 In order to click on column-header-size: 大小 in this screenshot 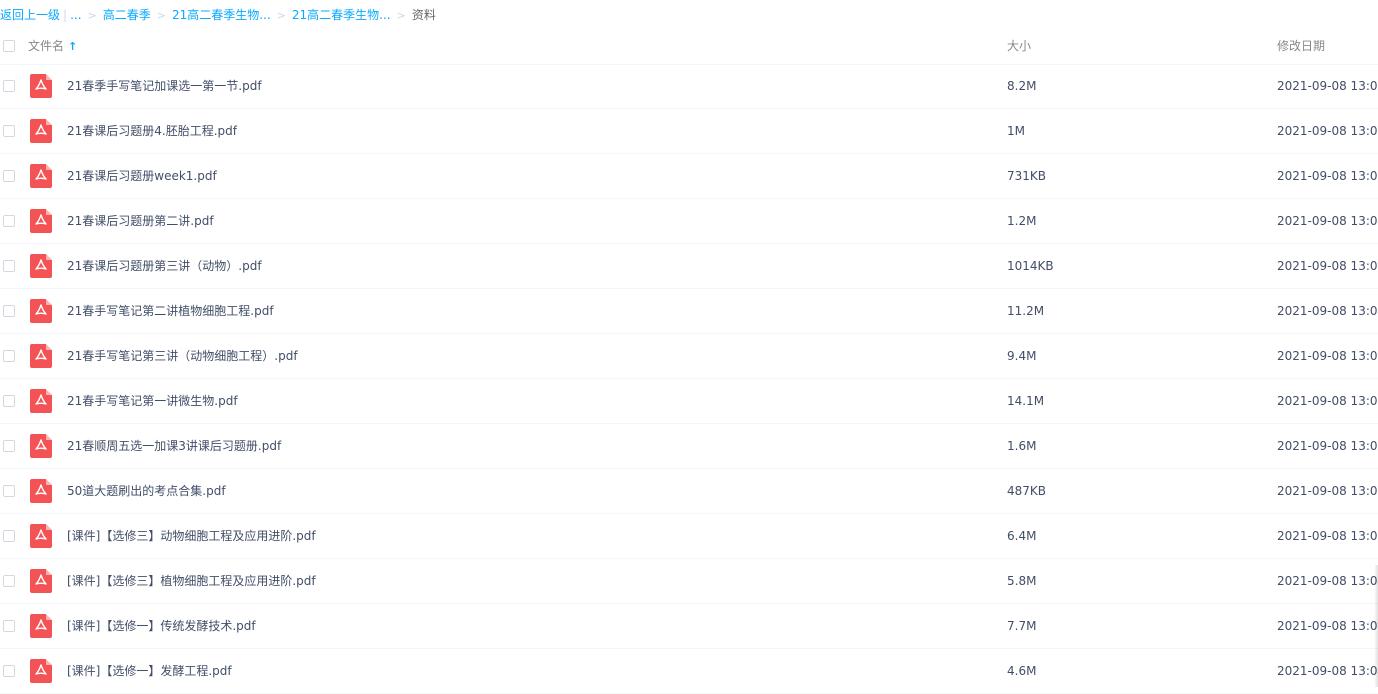, I will do `click(1019, 46)`.